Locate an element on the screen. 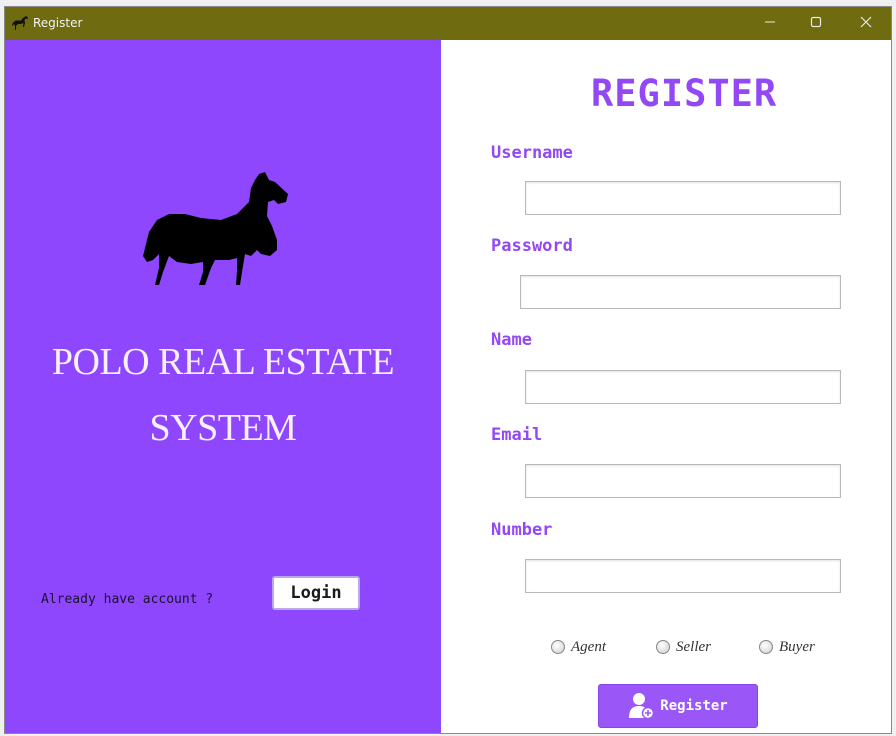 Image resolution: width=896 pixels, height=736 pixels. close-button is located at coordinates (866, 23).